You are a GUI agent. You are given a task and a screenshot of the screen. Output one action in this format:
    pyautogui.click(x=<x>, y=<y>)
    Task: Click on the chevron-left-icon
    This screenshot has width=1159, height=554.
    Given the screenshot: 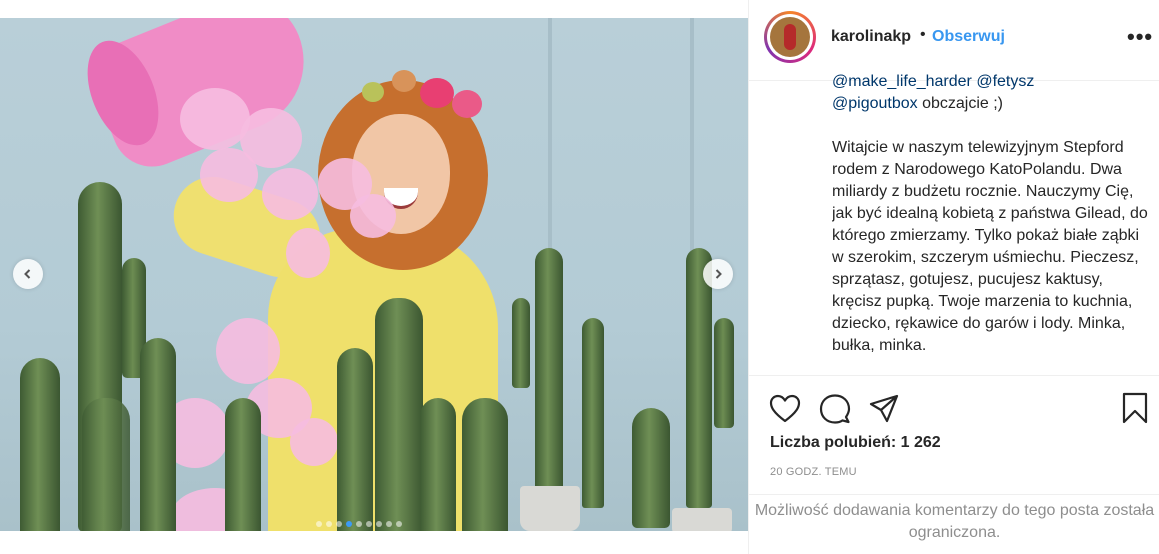 What is the action you would take?
    pyautogui.click(x=27, y=274)
    